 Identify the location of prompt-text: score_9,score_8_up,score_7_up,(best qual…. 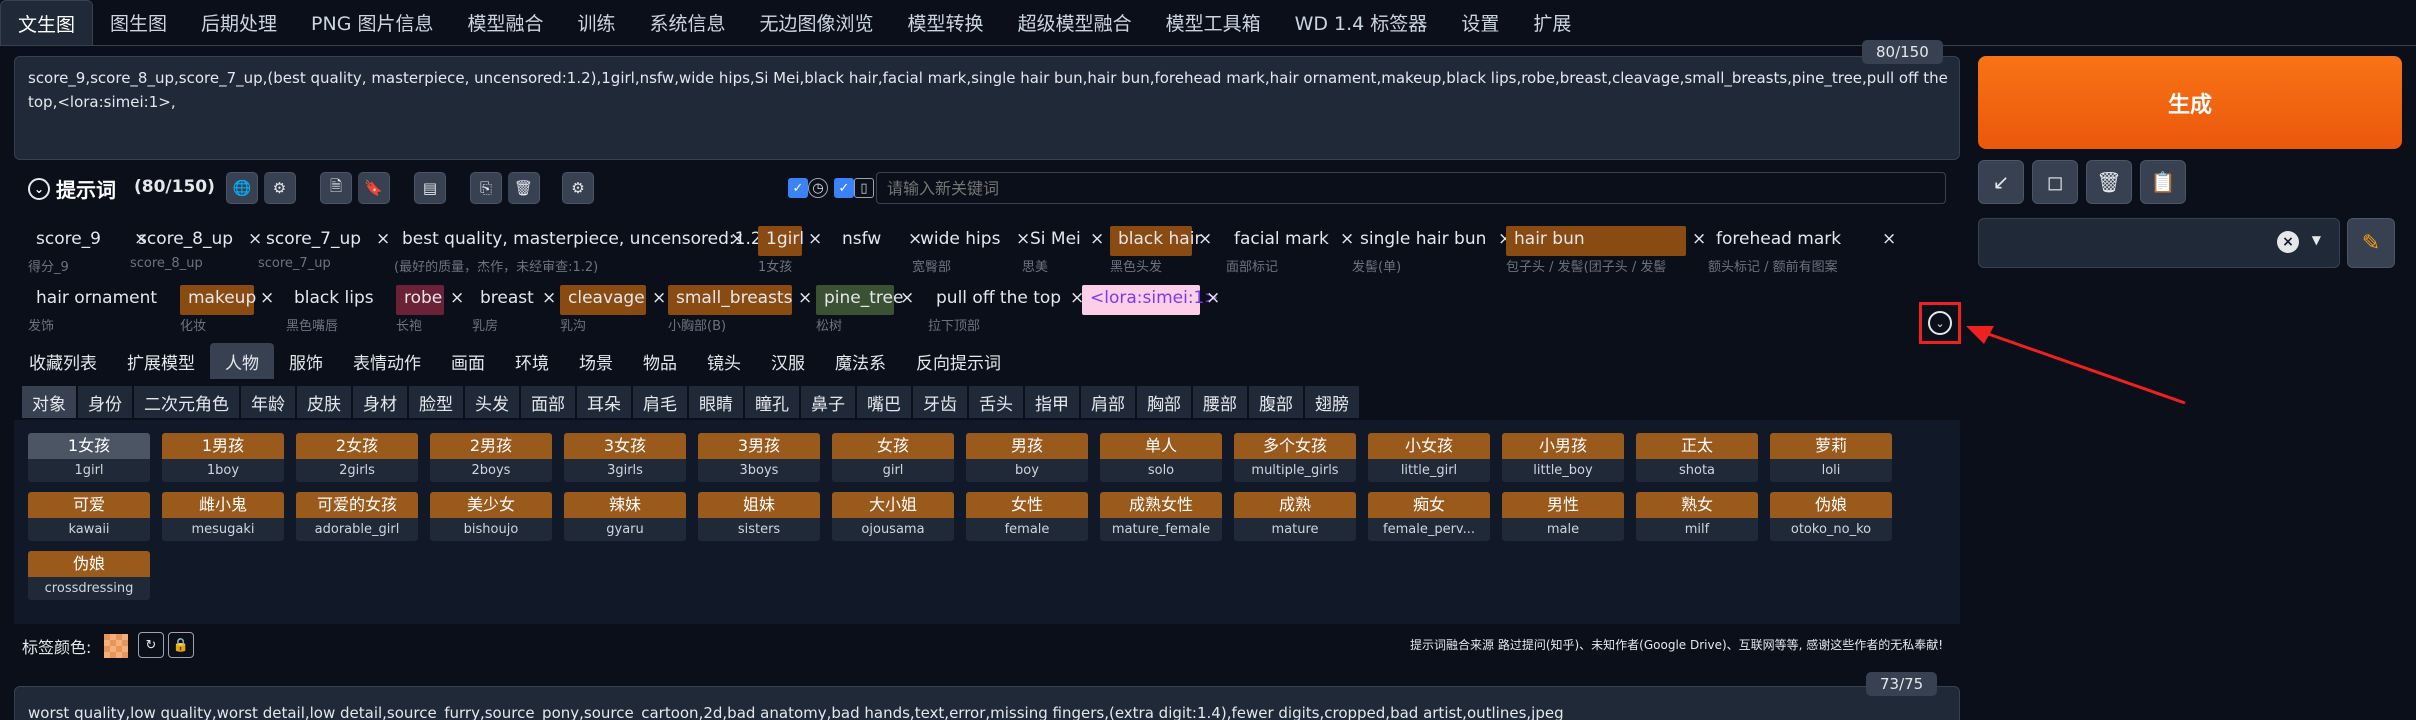
(993, 90).